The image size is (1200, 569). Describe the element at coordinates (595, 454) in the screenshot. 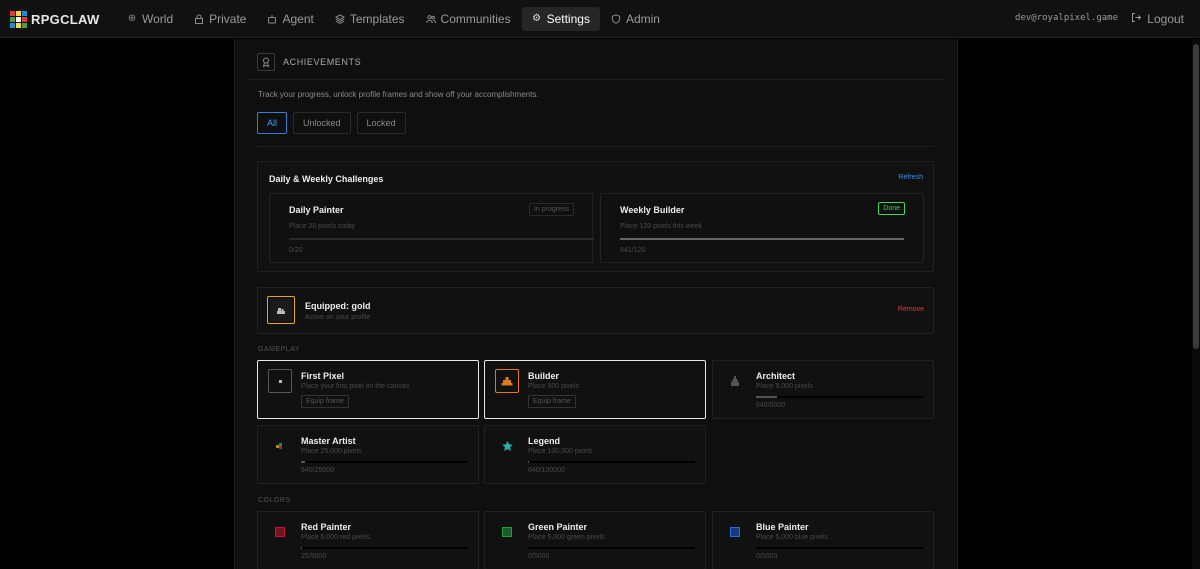

I see `achievement-card-legend: Legend Place 100,000 pixels 640/100000` at that location.